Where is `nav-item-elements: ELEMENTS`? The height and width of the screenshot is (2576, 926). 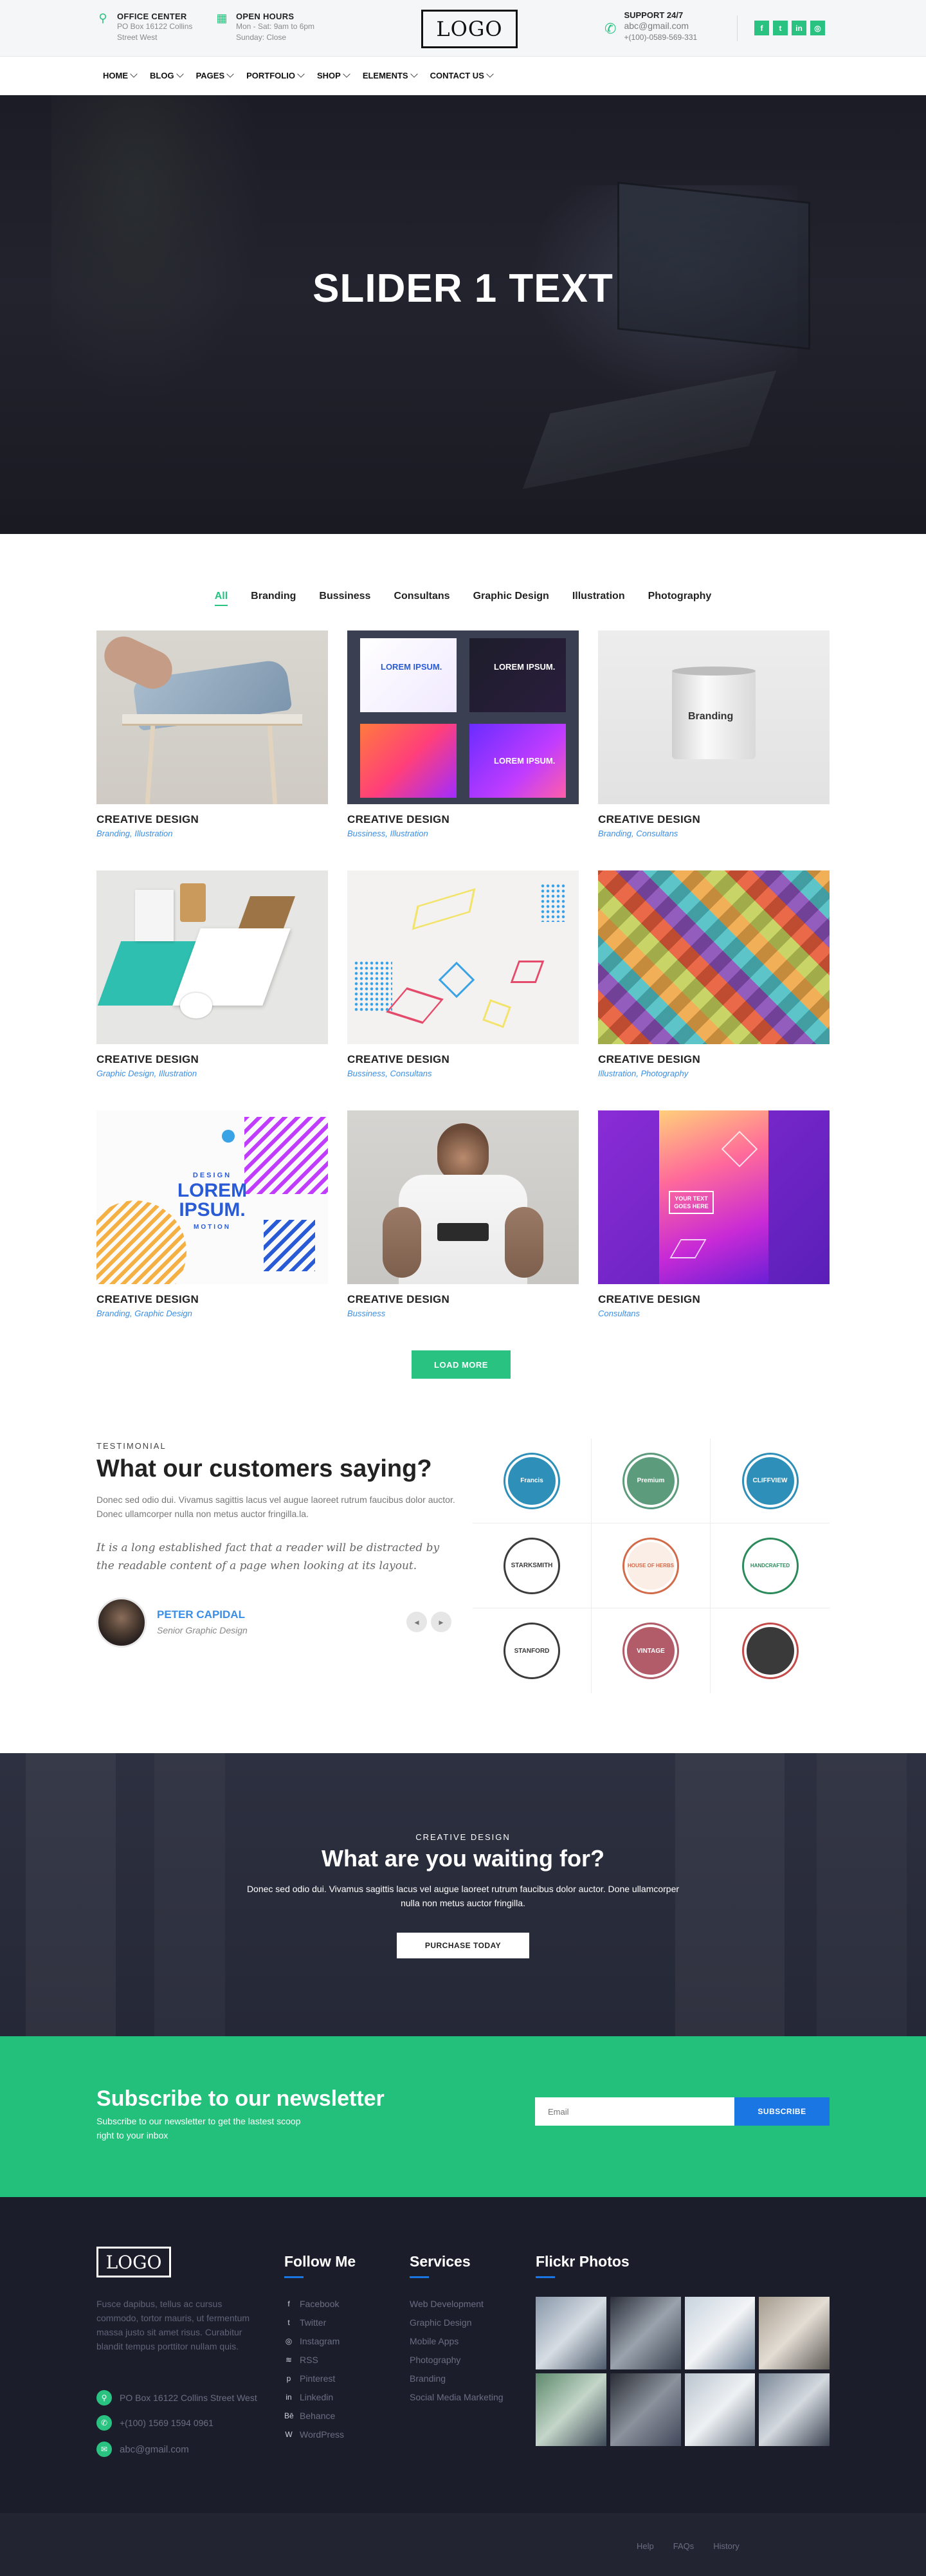 nav-item-elements: ELEMENTS is located at coordinates (390, 74).